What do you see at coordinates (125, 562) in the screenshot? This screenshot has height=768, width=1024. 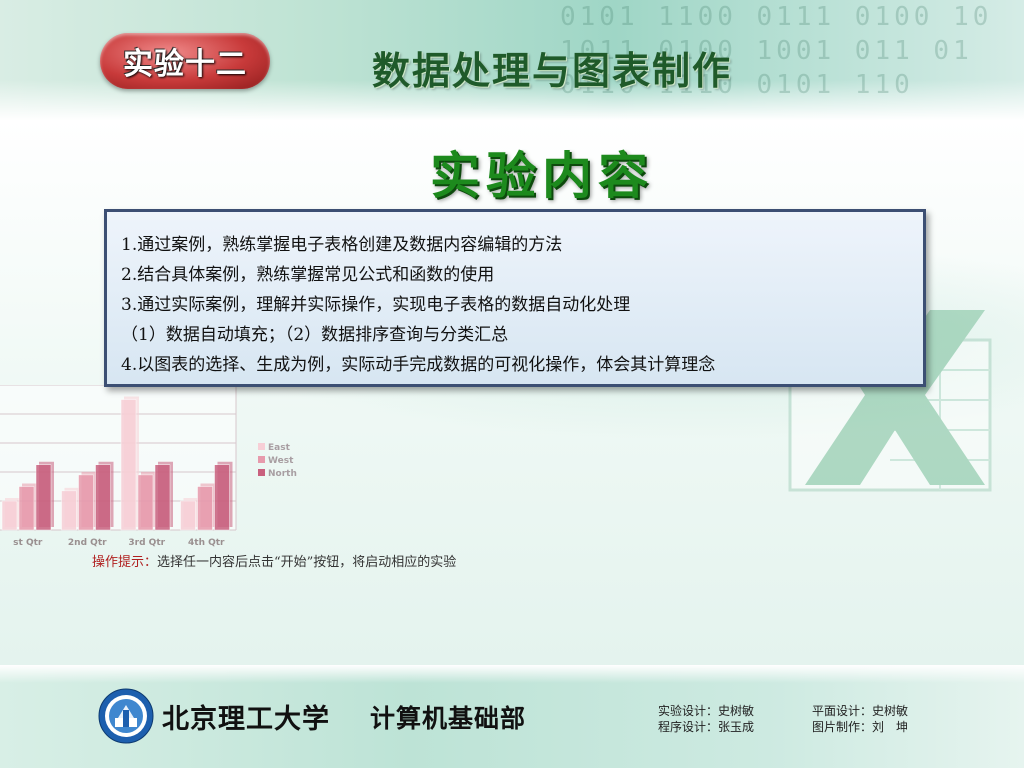 I see `tip-label: 操作提示：` at bounding box center [125, 562].